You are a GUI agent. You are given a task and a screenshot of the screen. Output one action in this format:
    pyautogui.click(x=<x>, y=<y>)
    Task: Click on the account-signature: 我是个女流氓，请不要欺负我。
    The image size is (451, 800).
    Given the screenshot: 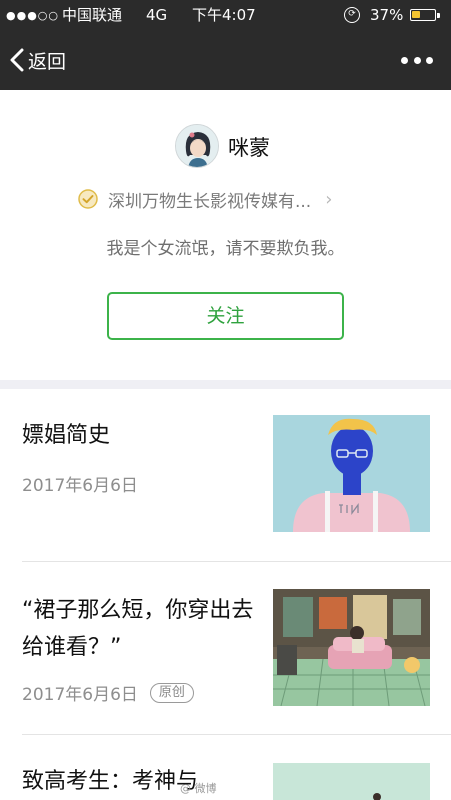 What is the action you would take?
    pyautogui.click(x=225, y=249)
    